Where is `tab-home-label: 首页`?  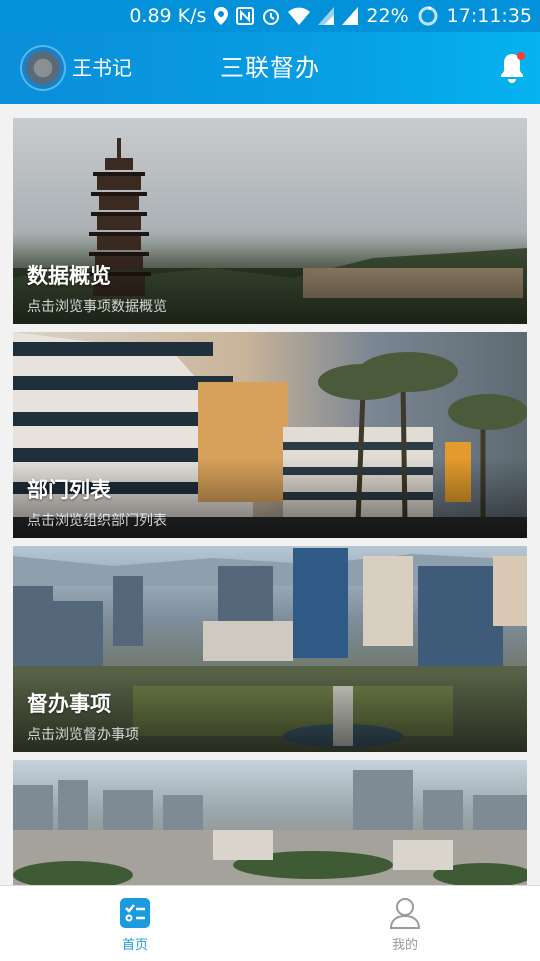 tab-home-label: 首页 is located at coordinates (134, 945).